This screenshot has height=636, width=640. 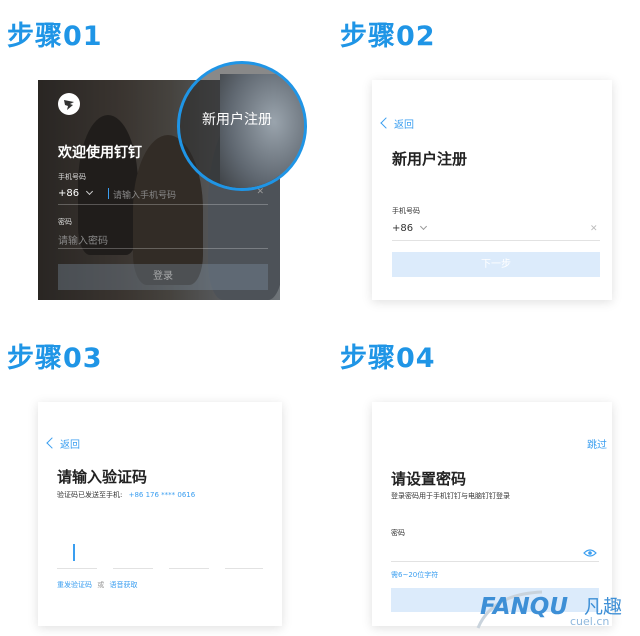 What do you see at coordinates (450, 496) in the screenshot?
I see `password-subtitle: 登录密码用于手机钉钉与电脑钉钉登录` at bounding box center [450, 496].